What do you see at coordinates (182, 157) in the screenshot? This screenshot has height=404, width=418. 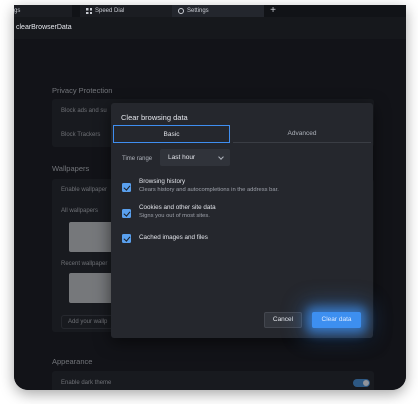 I see `time-range-value: Last hour` at bounding box center [182, 157].